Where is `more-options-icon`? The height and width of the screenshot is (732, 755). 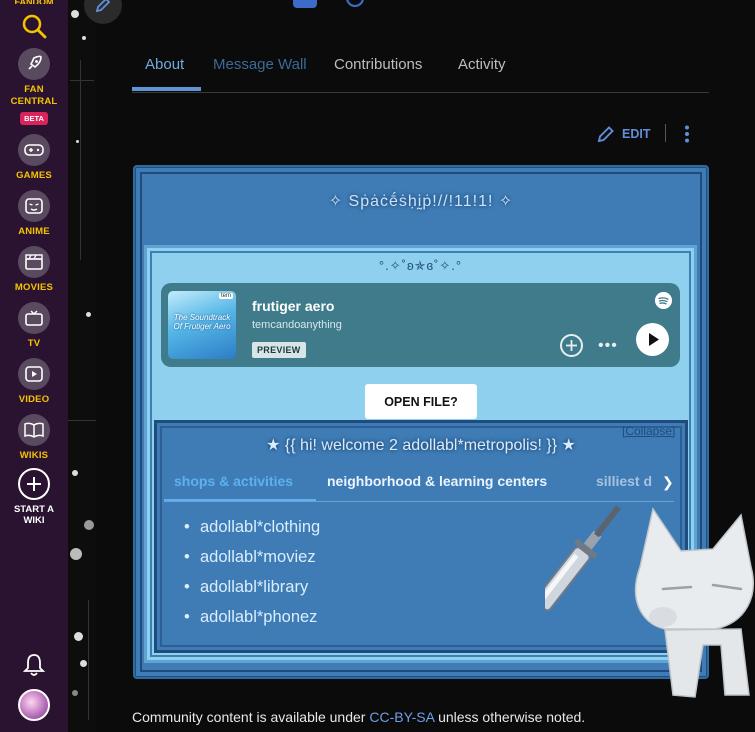
more-options-icon is located at coordinates (687, 134).